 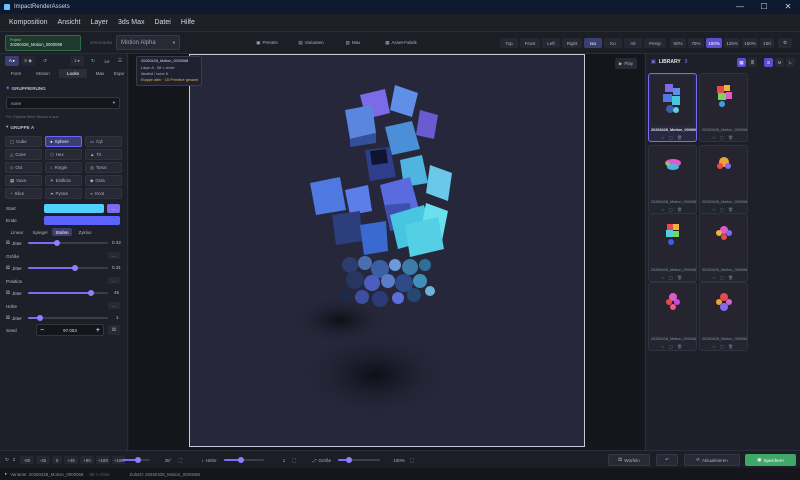 What do you see at coordinates (667, 460) in the screenshot?
I see `undo-bottom-button: ↶` at bounding box center [667, 460].